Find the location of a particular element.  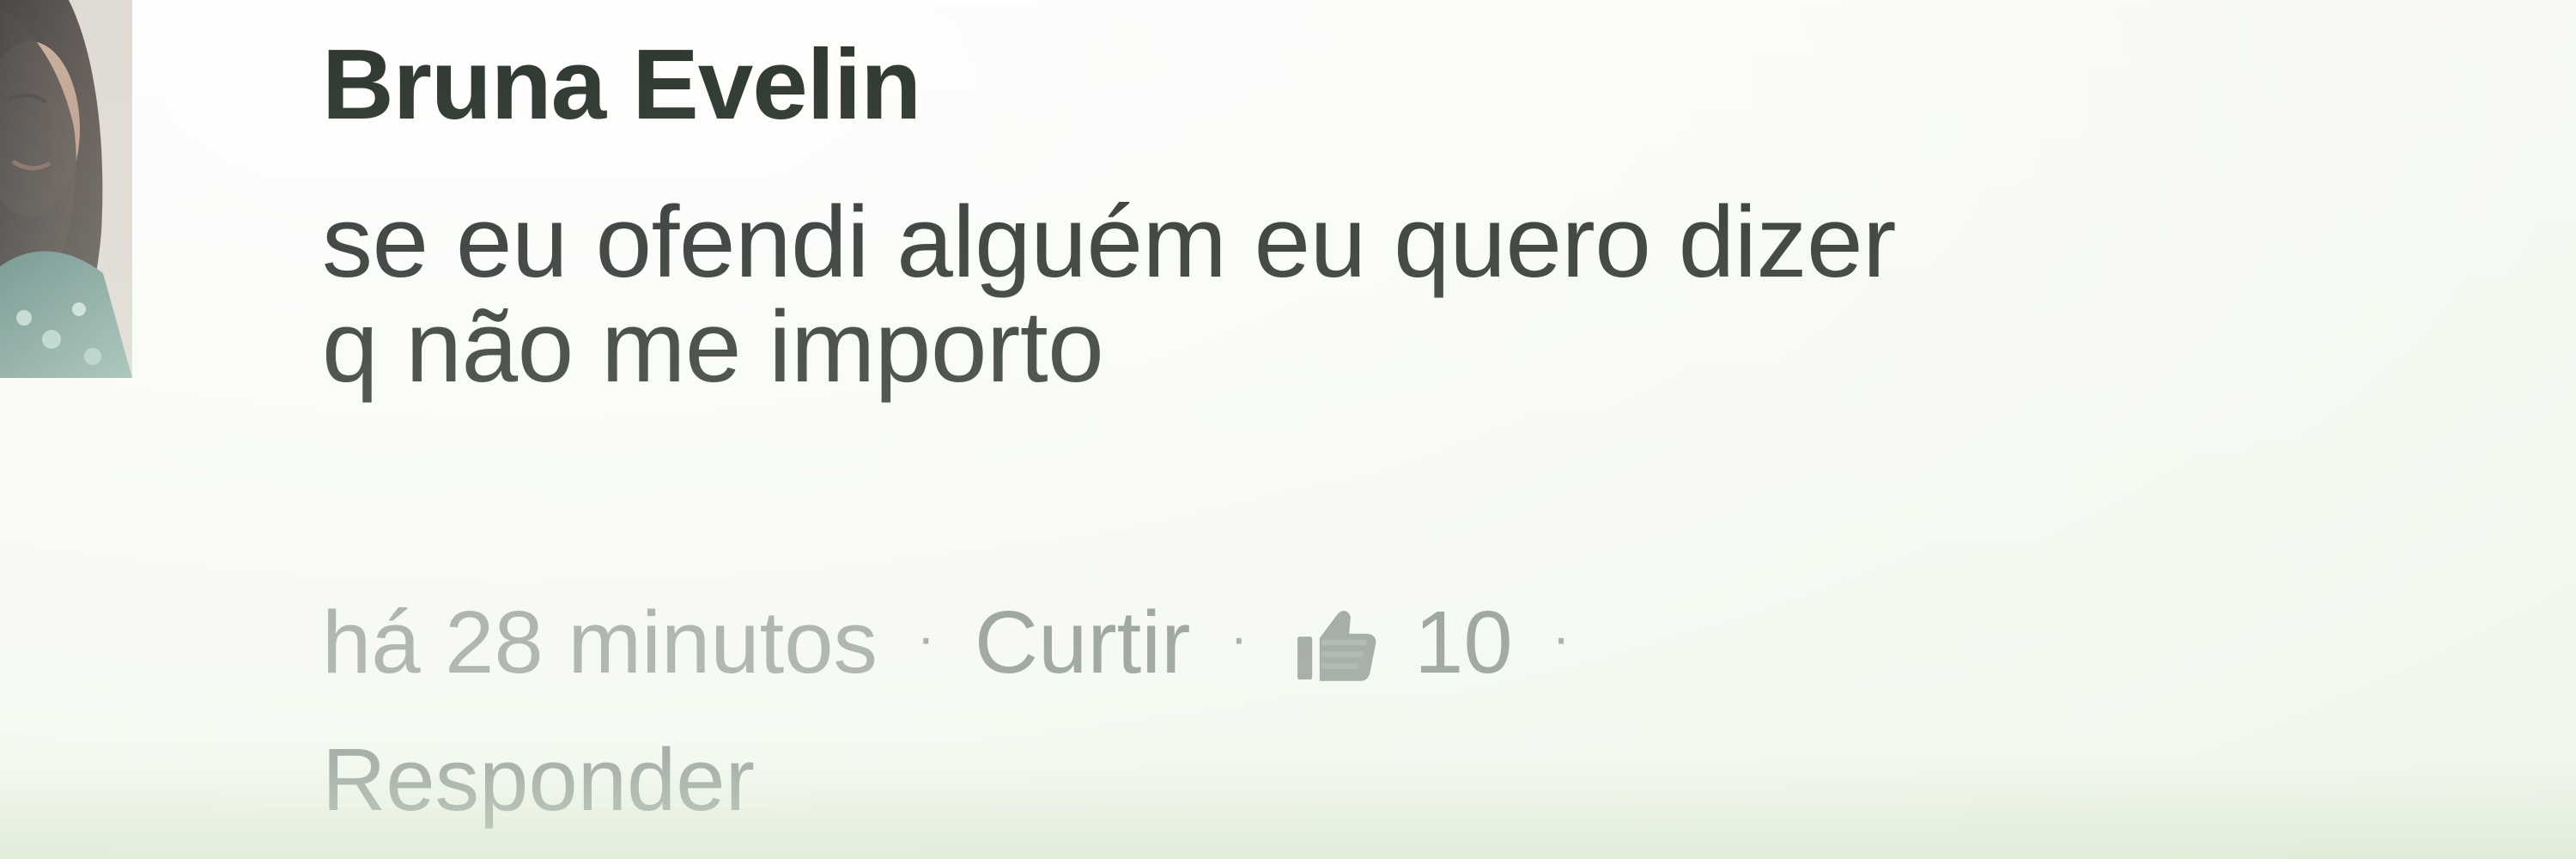

author-name: Bruna Evelin is located at coordinates (621, 84).